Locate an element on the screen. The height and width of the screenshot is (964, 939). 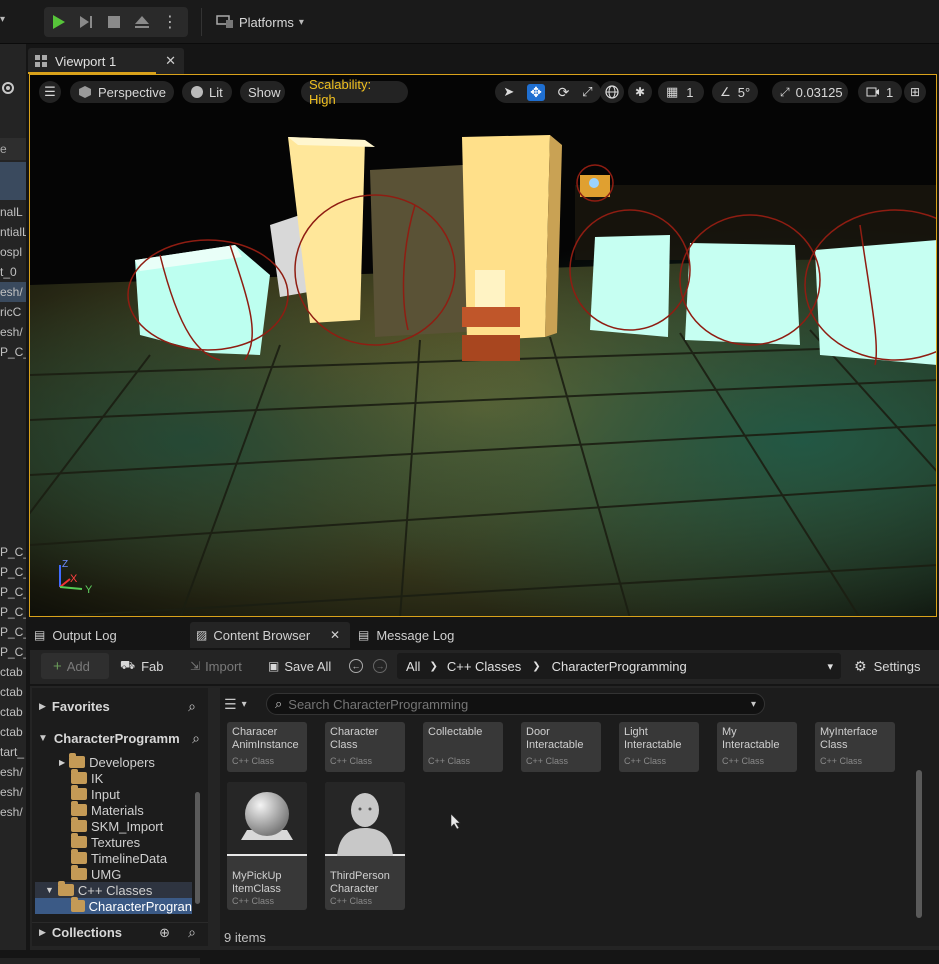
asset-tile: My Interactable C++ Class is located at coordinates (757, 747).